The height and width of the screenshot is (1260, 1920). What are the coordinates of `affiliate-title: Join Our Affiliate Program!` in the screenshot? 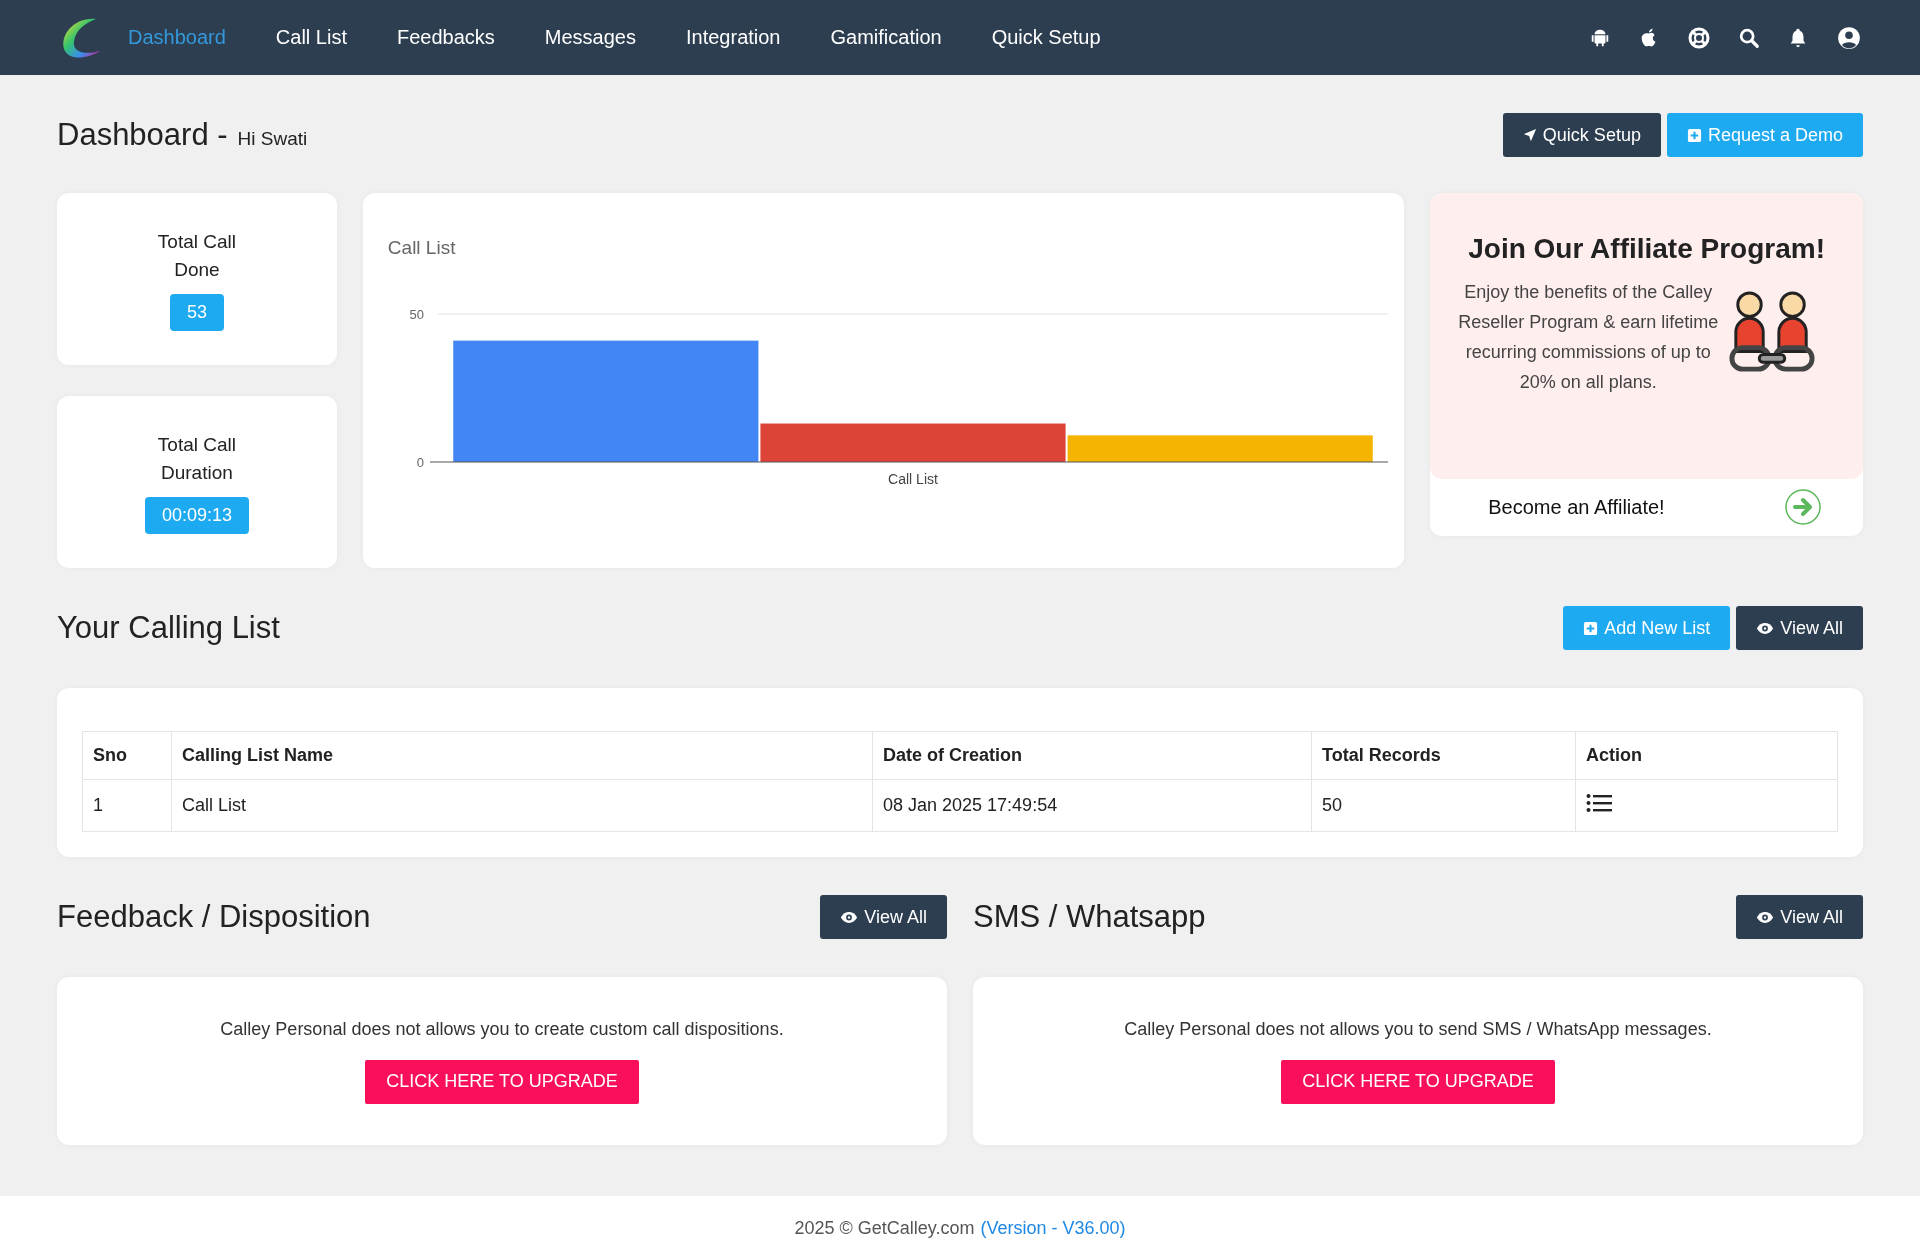 It's located at (1646, 249).